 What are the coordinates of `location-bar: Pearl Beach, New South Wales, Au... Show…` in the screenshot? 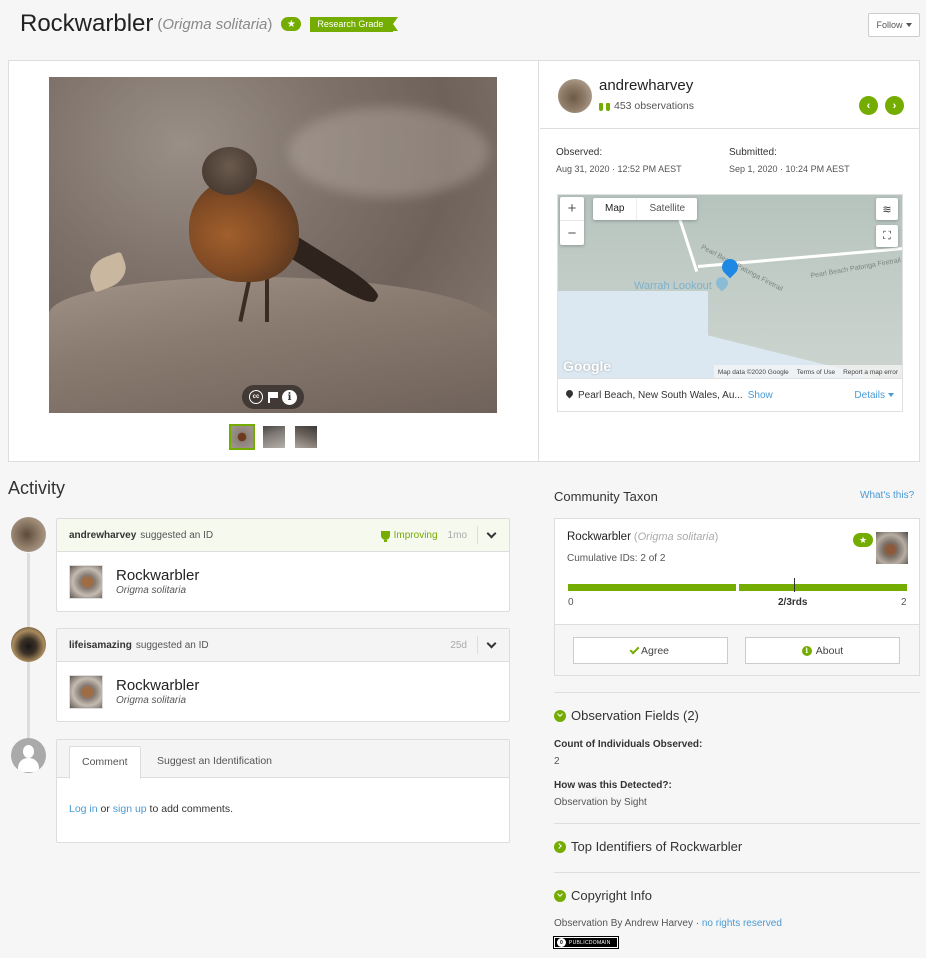 It's located at (730, 395).